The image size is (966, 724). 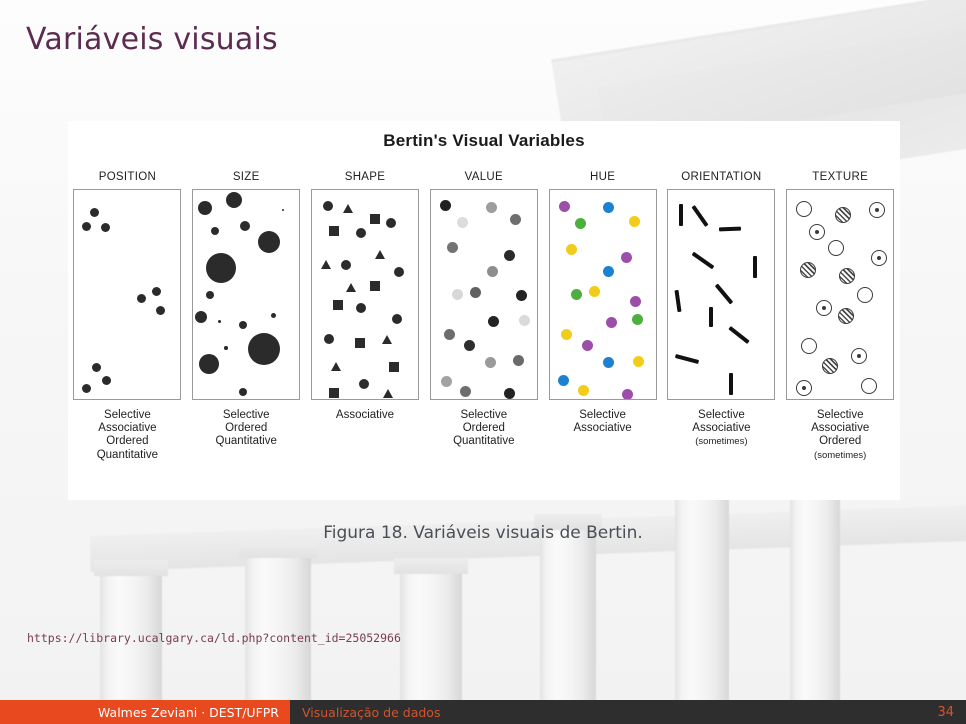 I want to click on panel-header-hue: HUE, so click(x=602, y=177).